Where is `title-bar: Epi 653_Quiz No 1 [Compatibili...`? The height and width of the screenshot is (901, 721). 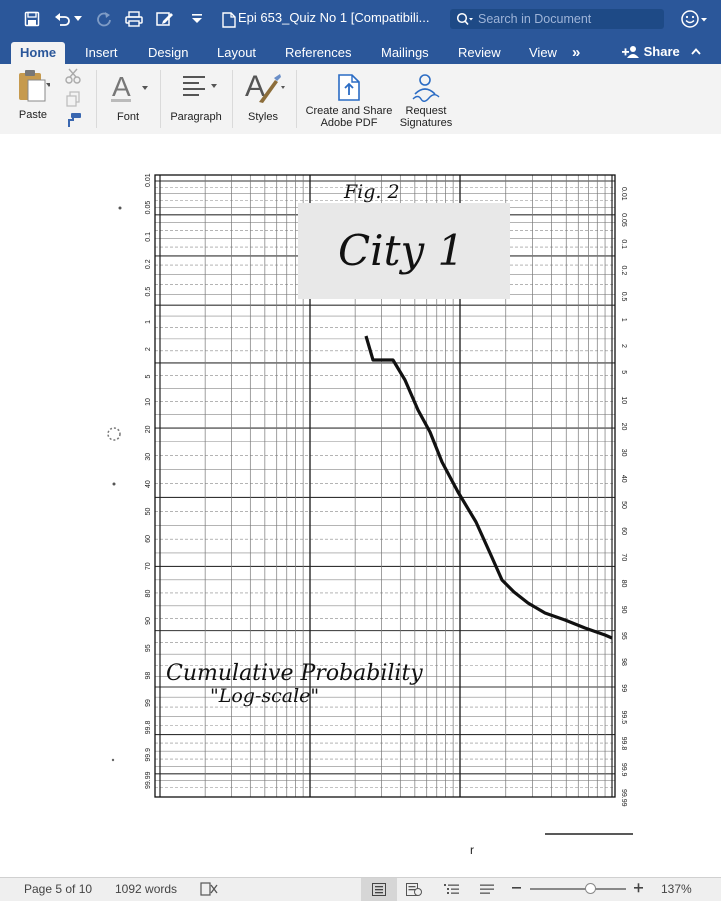
title-bar: Epi 653_Quiz No 1 [Compatibili... is located at coordinates (360, 19).